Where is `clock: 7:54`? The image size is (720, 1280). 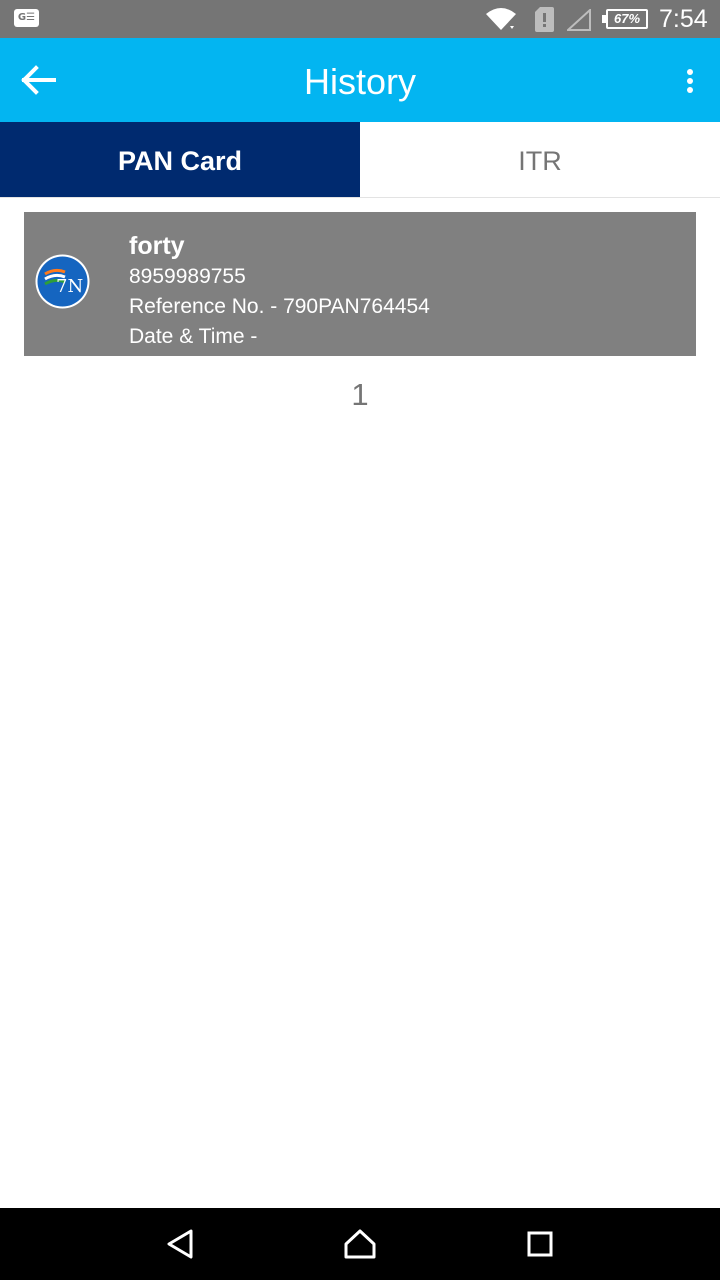
clock: 7:54 is located at coordinates (683, 19).